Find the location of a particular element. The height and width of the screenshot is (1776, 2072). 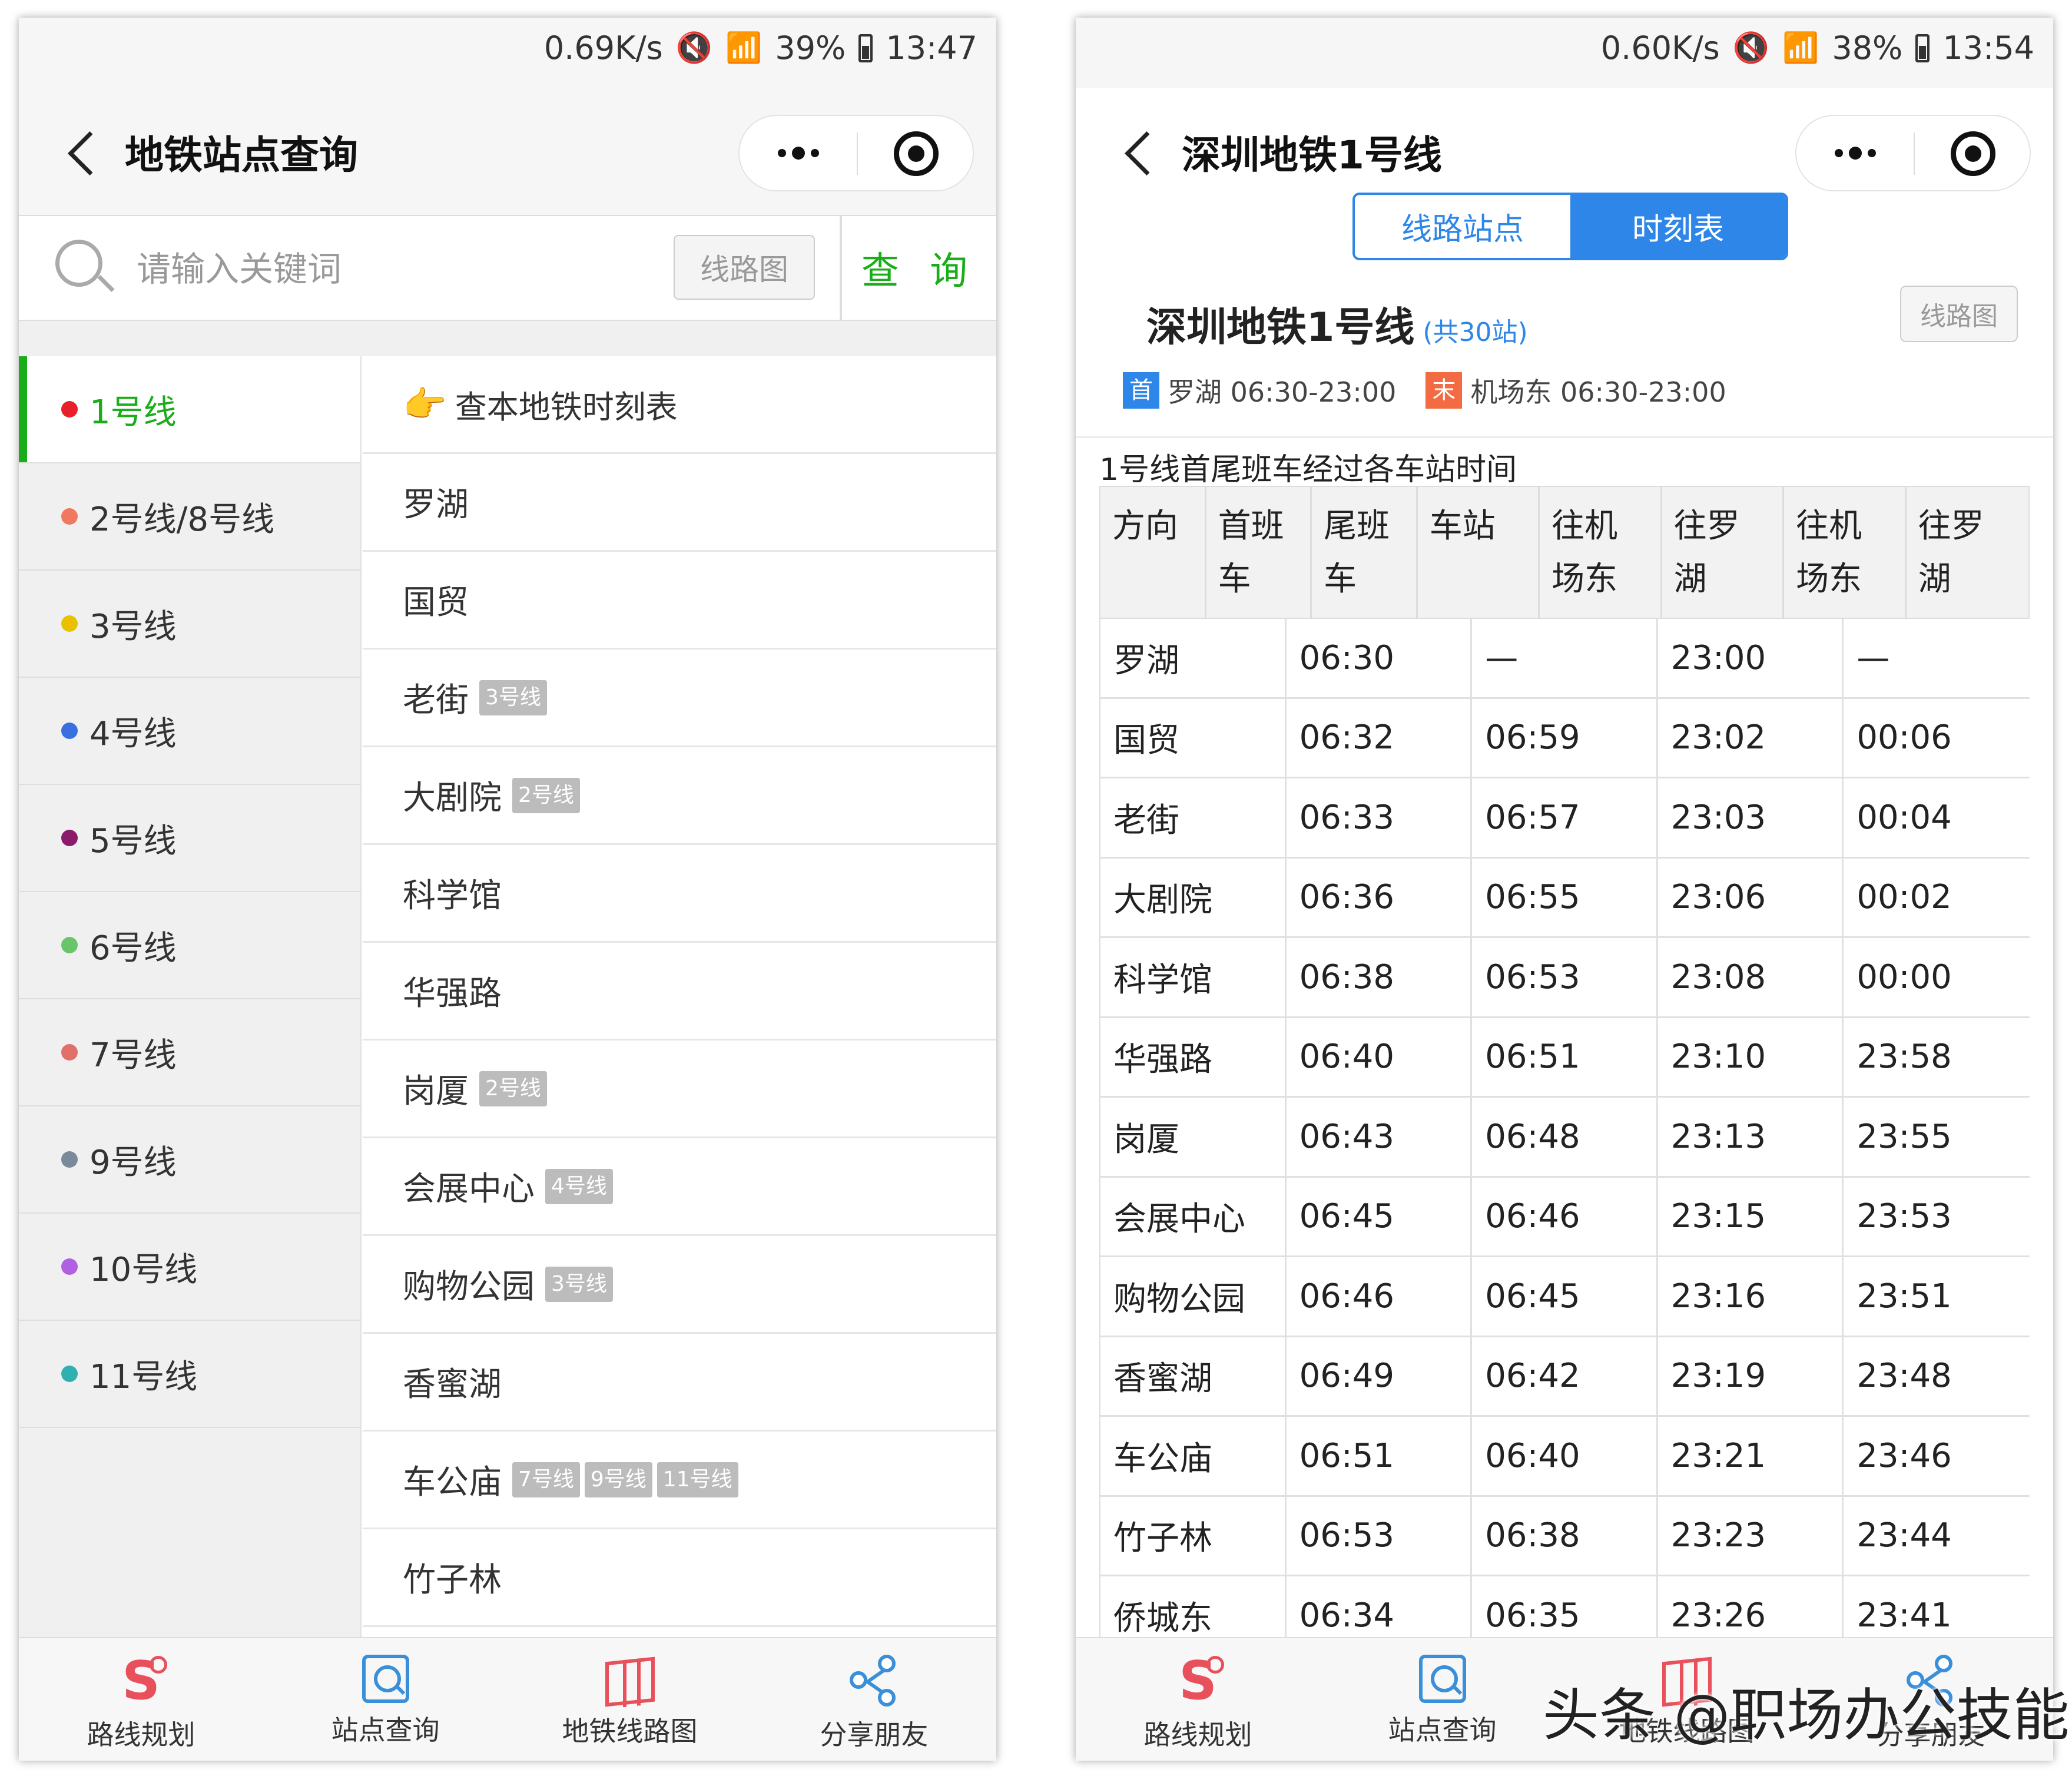

table-row: 科学馆 06:38 06:53 23:08 00:00 is located at coordinates (1565, 978).